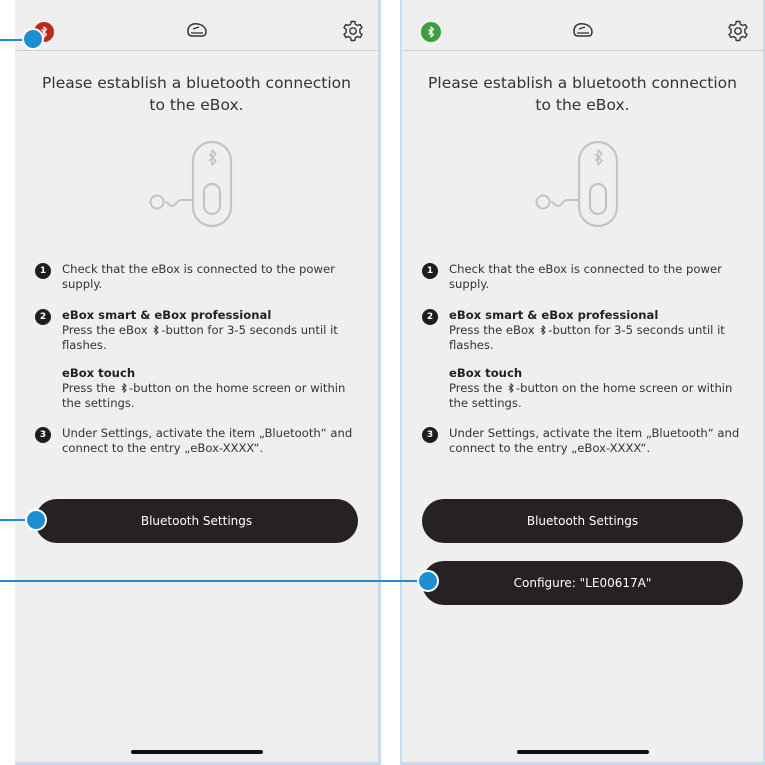 Image resolution: width=765 pixels, height=765 pixels. I want to click on callout-line-configure, so click(212, 581).